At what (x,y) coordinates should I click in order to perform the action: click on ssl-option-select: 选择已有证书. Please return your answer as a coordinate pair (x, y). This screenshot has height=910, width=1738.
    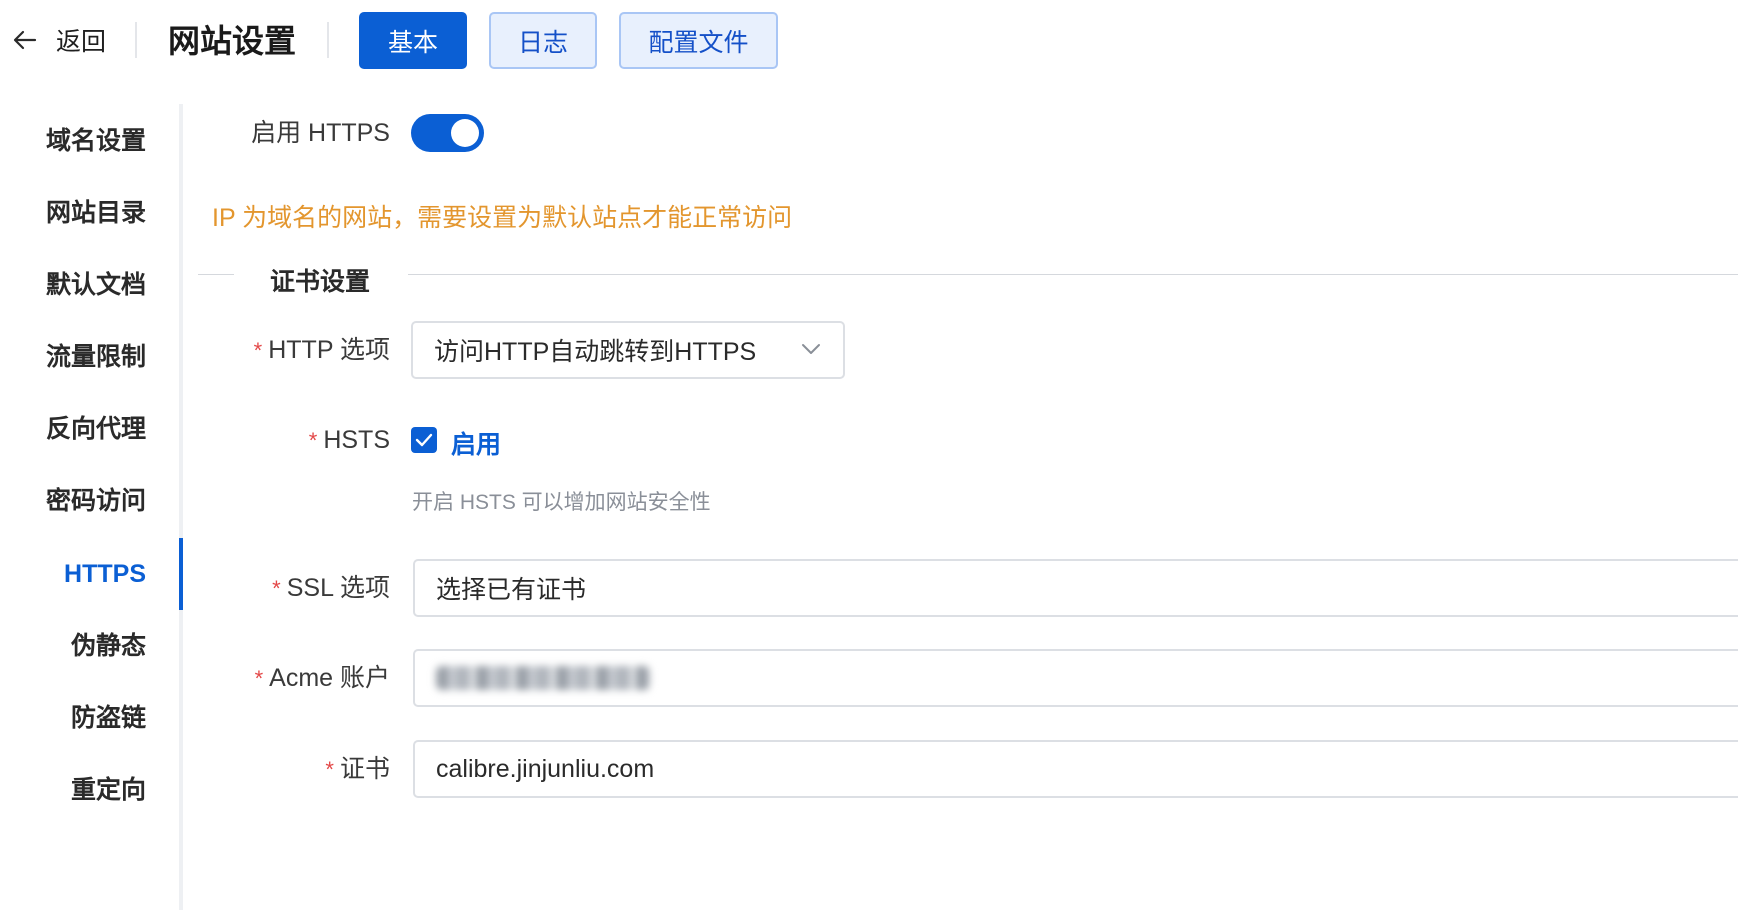
    Looking at the image, I should click on (1075, 588).